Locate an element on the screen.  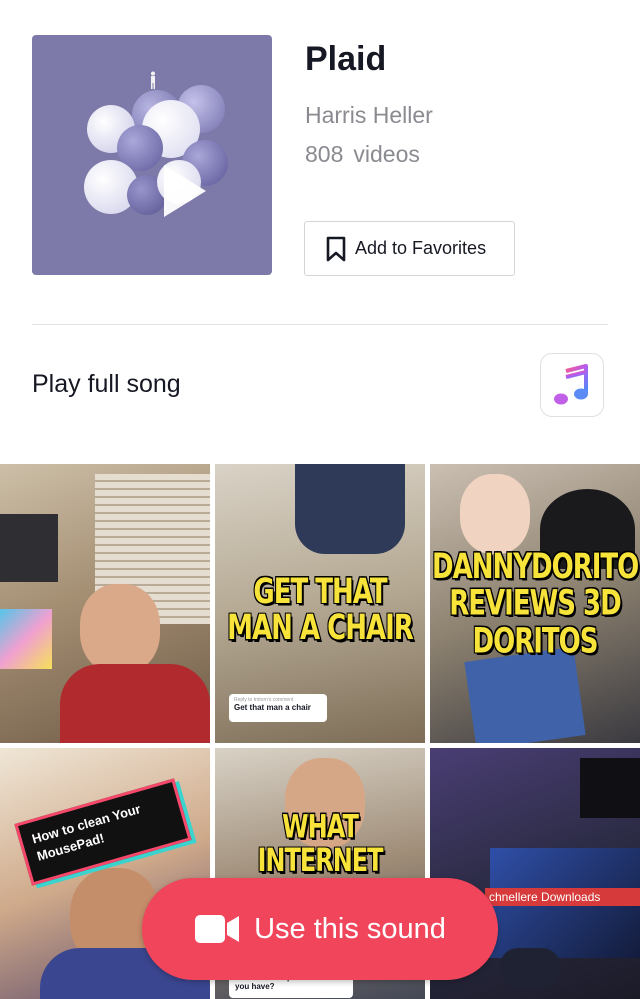
video-caption: DANNYDORITO REVIEWS 3D DORITOS is located at coordinates (535, 604).